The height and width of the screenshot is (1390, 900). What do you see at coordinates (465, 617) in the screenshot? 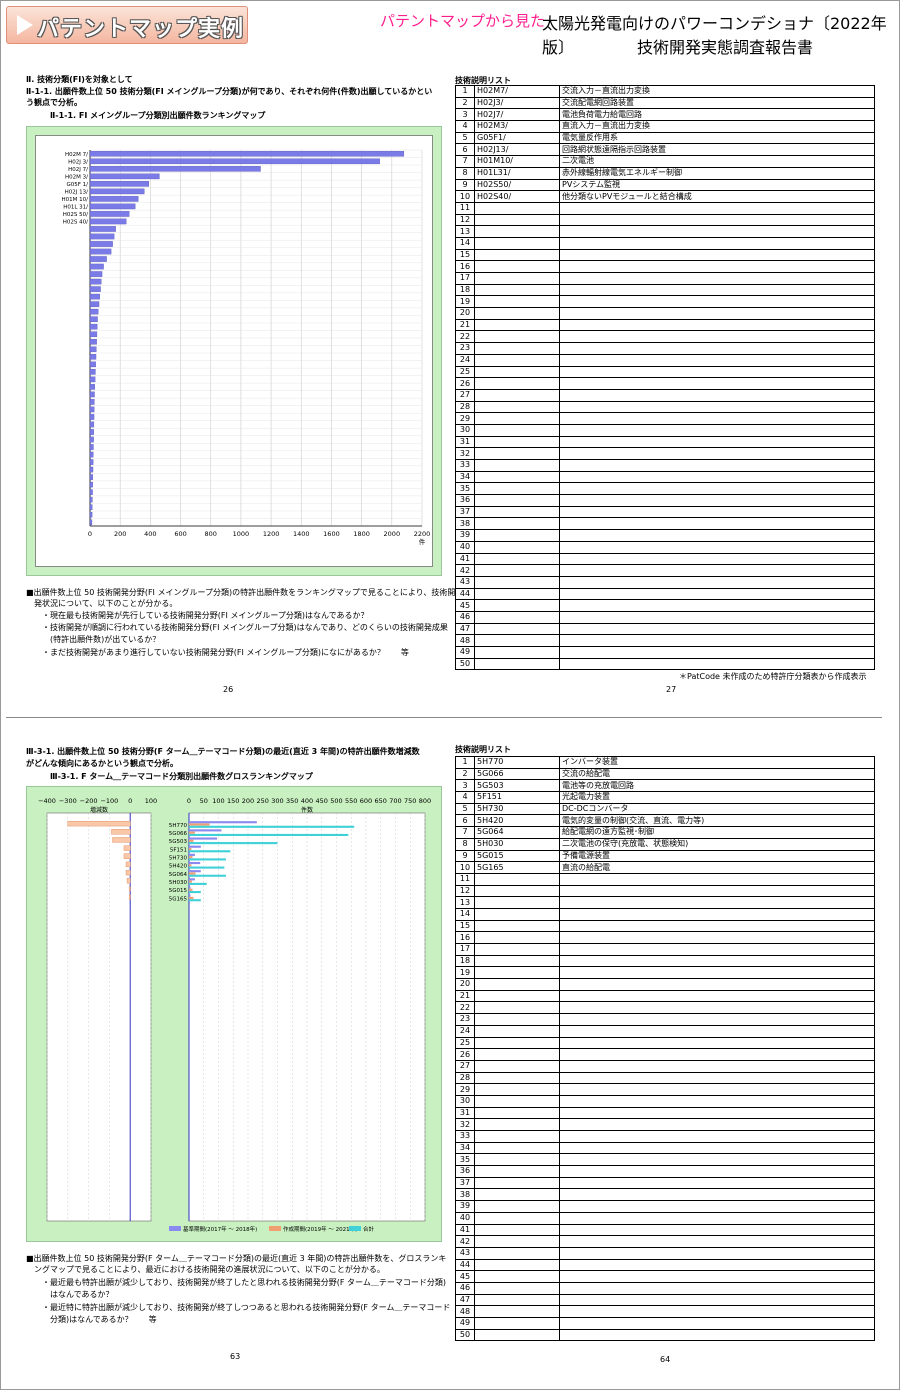
I see `row-number: 46` at bounding box center [465, 617].